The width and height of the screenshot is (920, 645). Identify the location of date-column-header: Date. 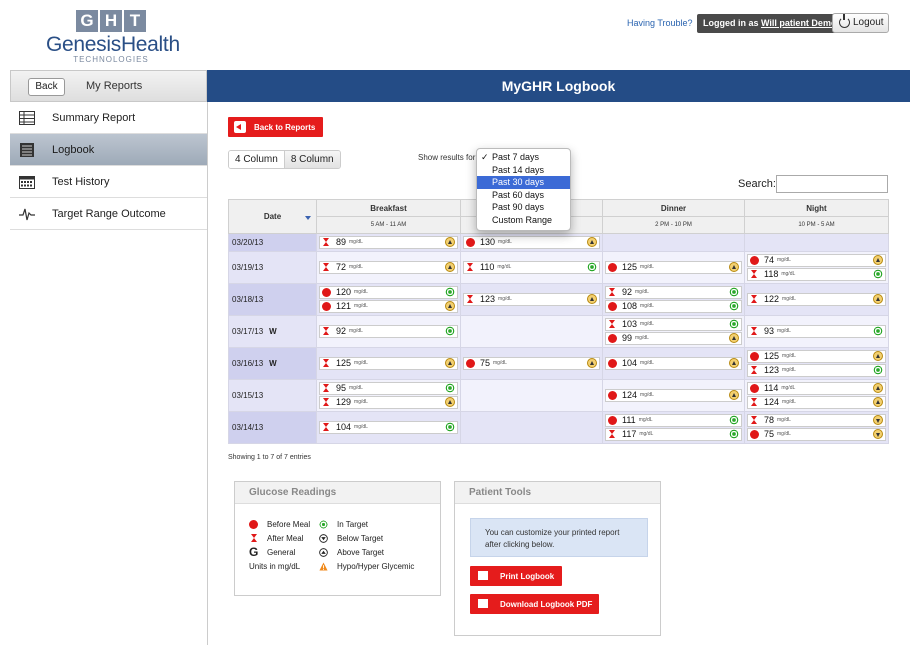
(272, 216).